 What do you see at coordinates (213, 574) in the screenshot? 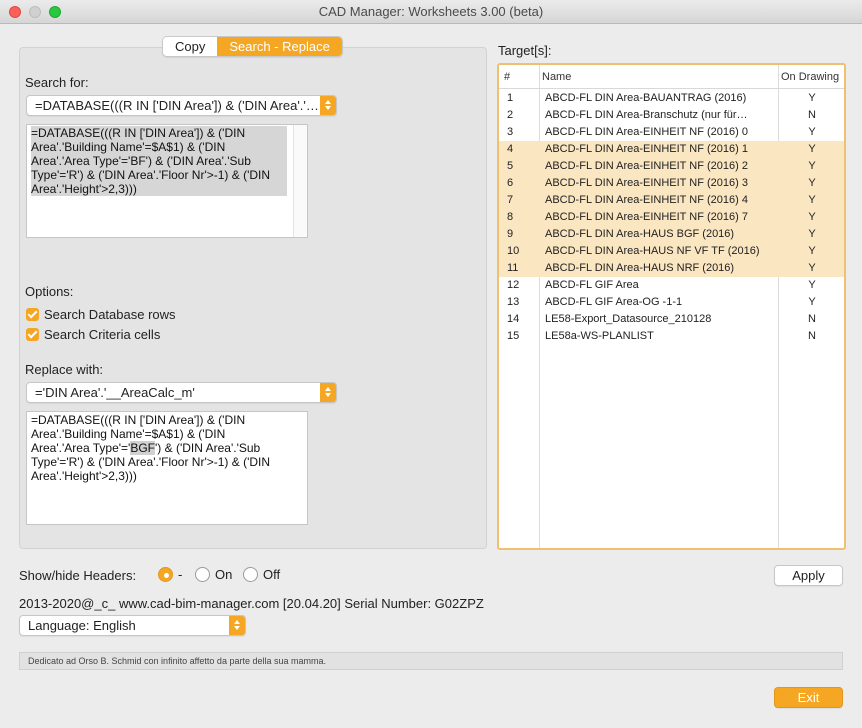
I see `headers-option-on: On` at bounding box center [213, 574].